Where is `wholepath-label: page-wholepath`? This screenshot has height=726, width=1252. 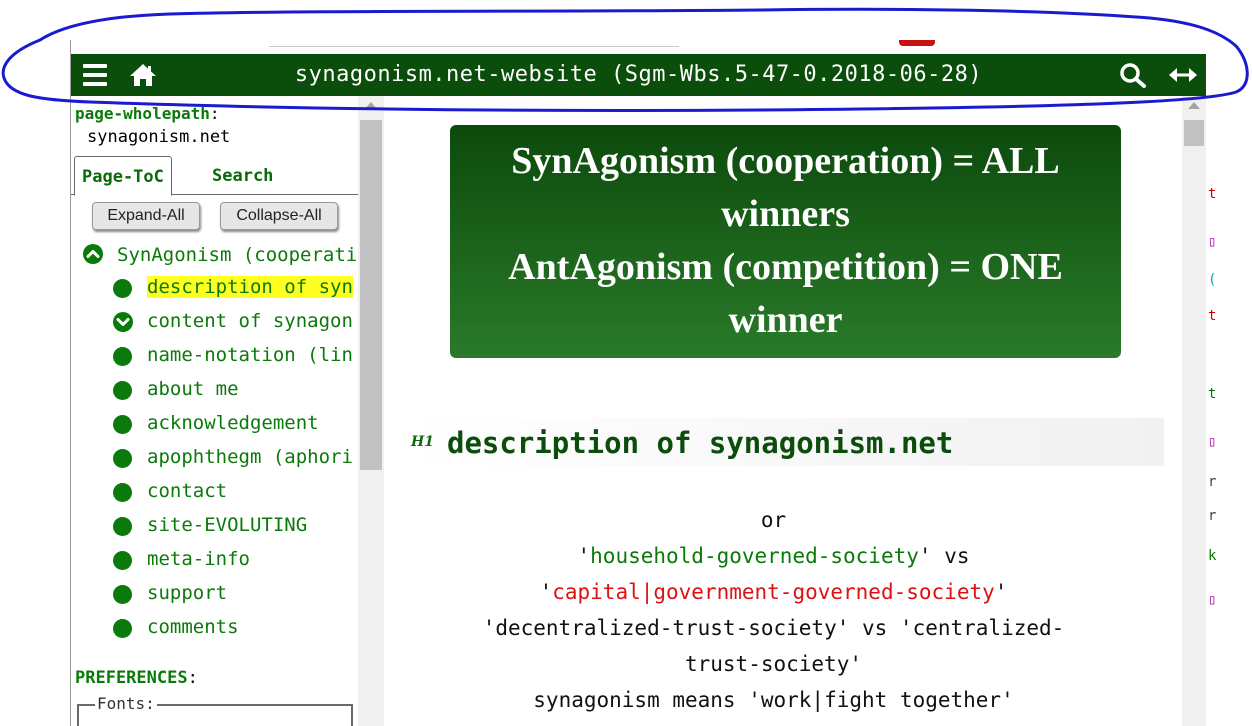
wholepath-label: page-wholepath is located at coordinates (142, 113).